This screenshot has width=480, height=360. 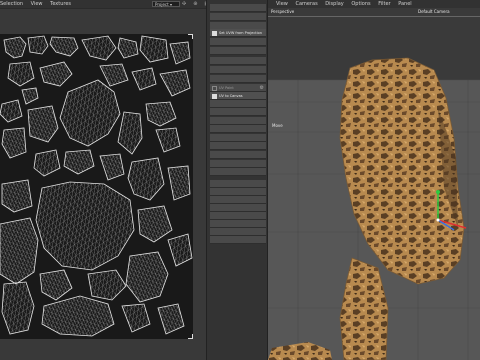 What do you see at coordinates (226, 88) in the screenshot?
I see `cmd-label: UV Paint` at bounding box center [226, 88].